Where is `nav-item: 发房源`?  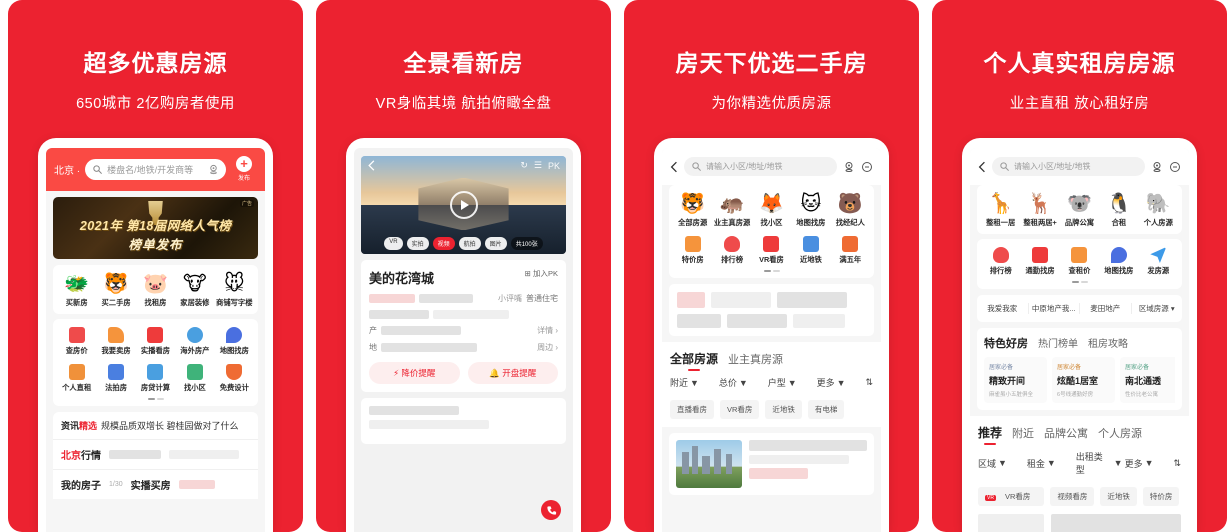 nav-item: 发房源 is located at coordinates (1158, 261).